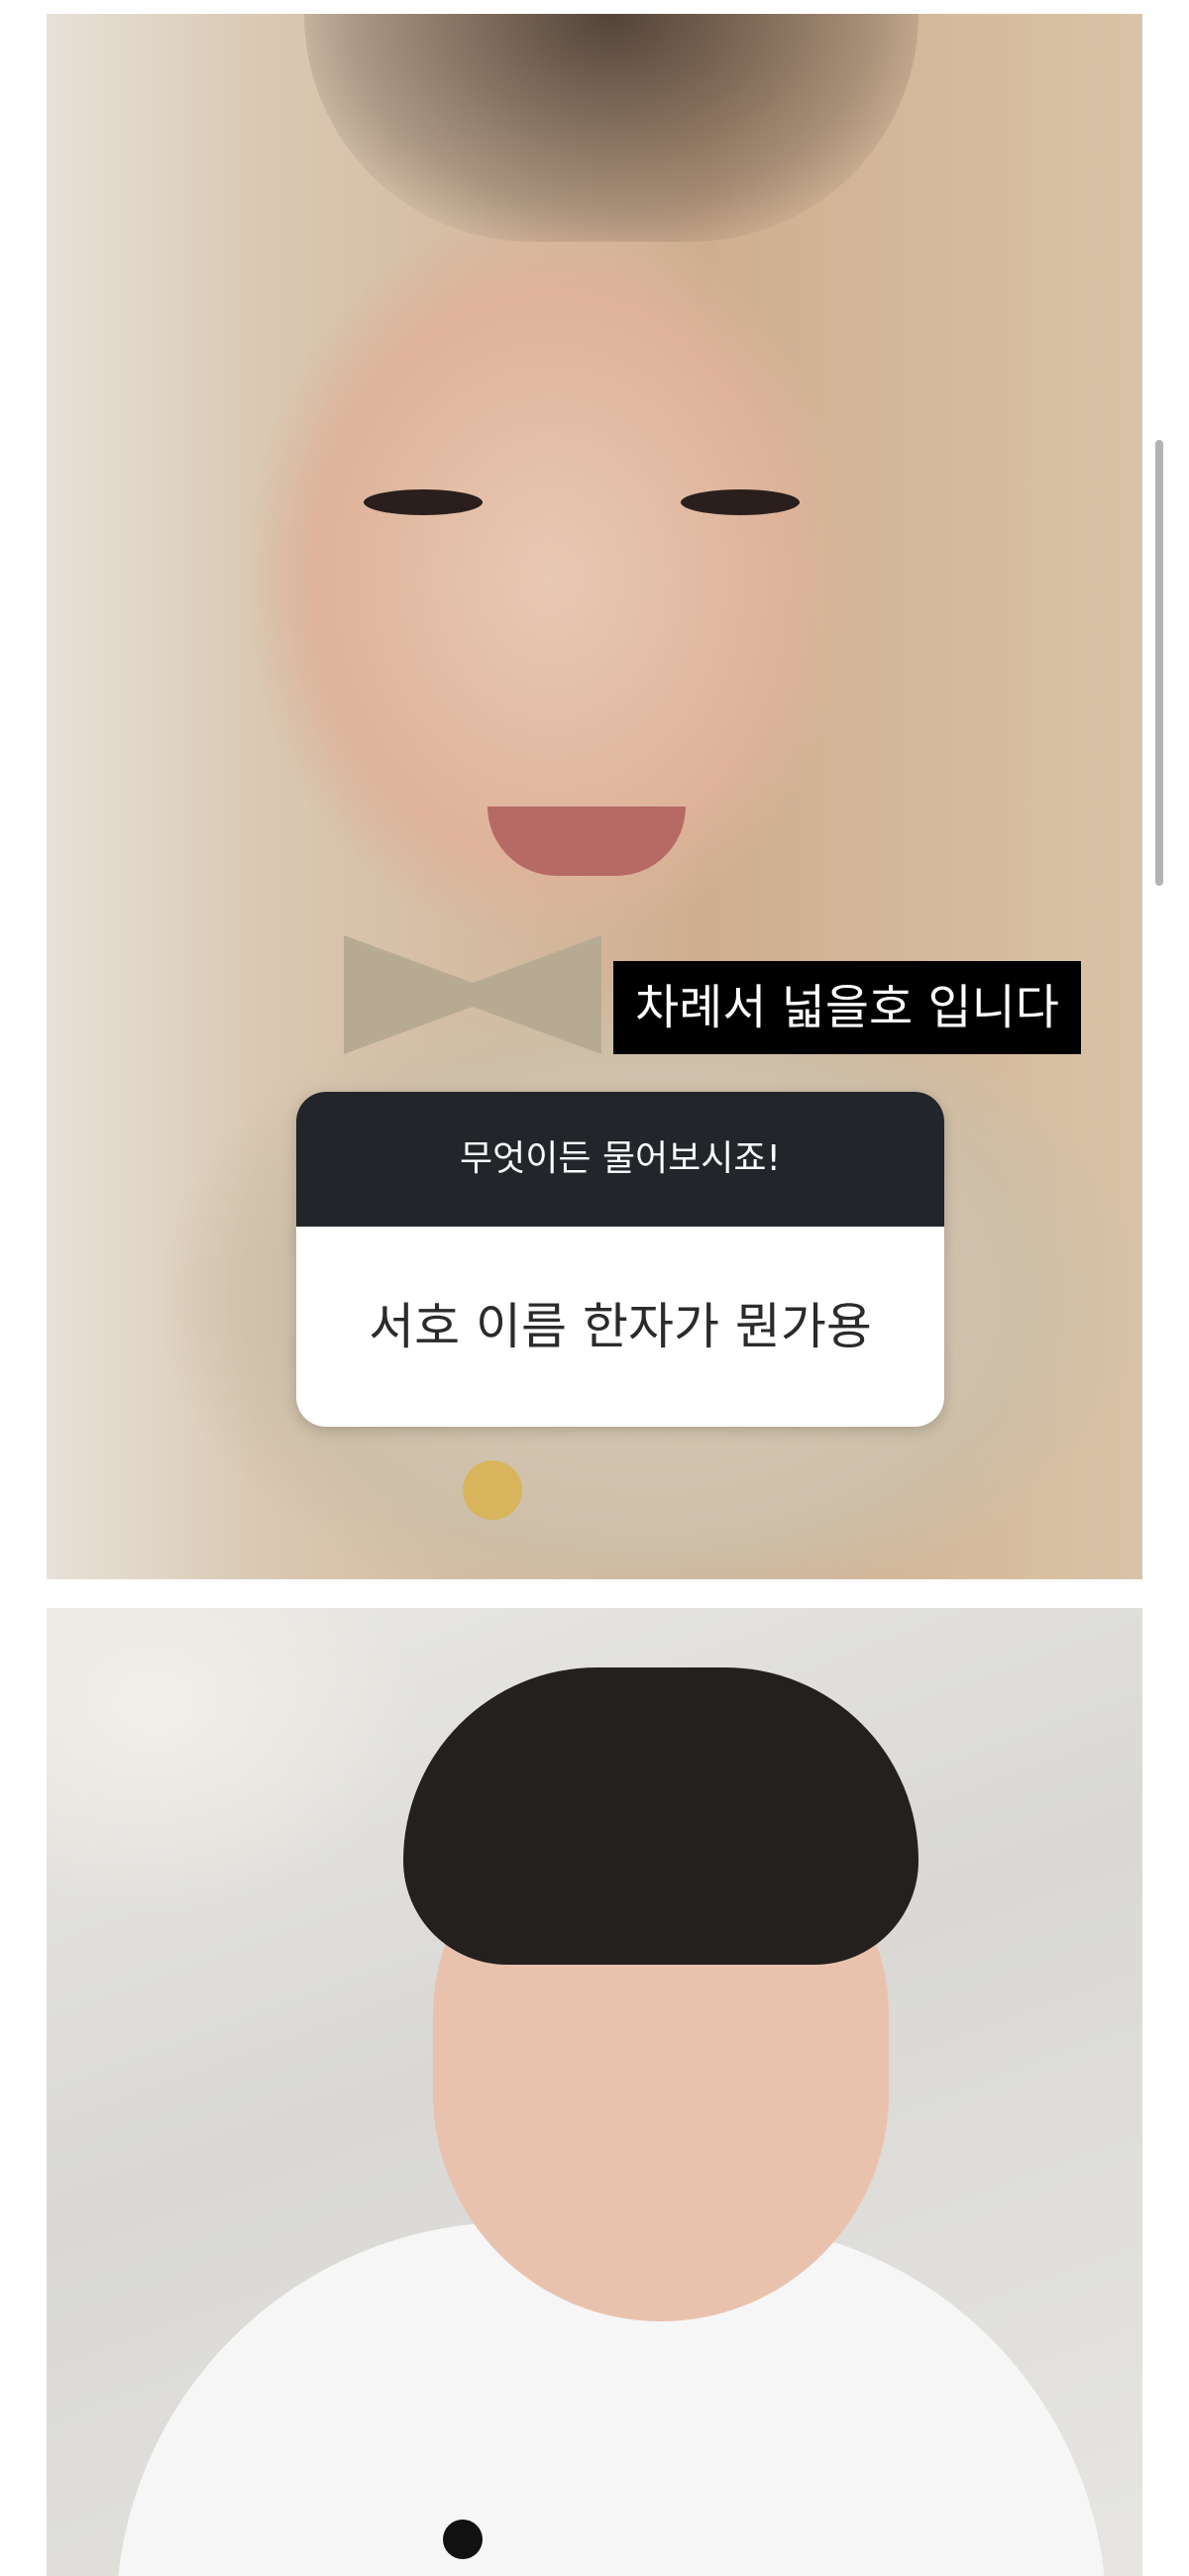  What do you see at coordinates (621, 1326) in the screenshot?
I see `question-sticker-text: 서호 이름 한자가 뭔가용` at bounding box center [621, 1326].